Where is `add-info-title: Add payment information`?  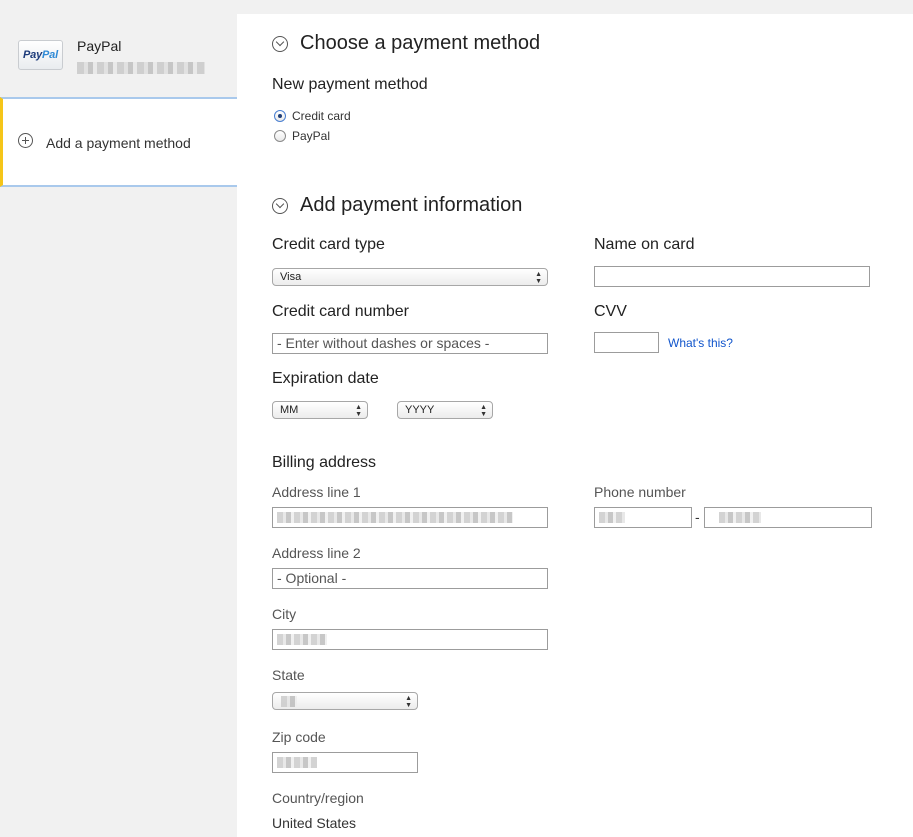 add-info-title: Add payment information is located at coordinates (411, 205).